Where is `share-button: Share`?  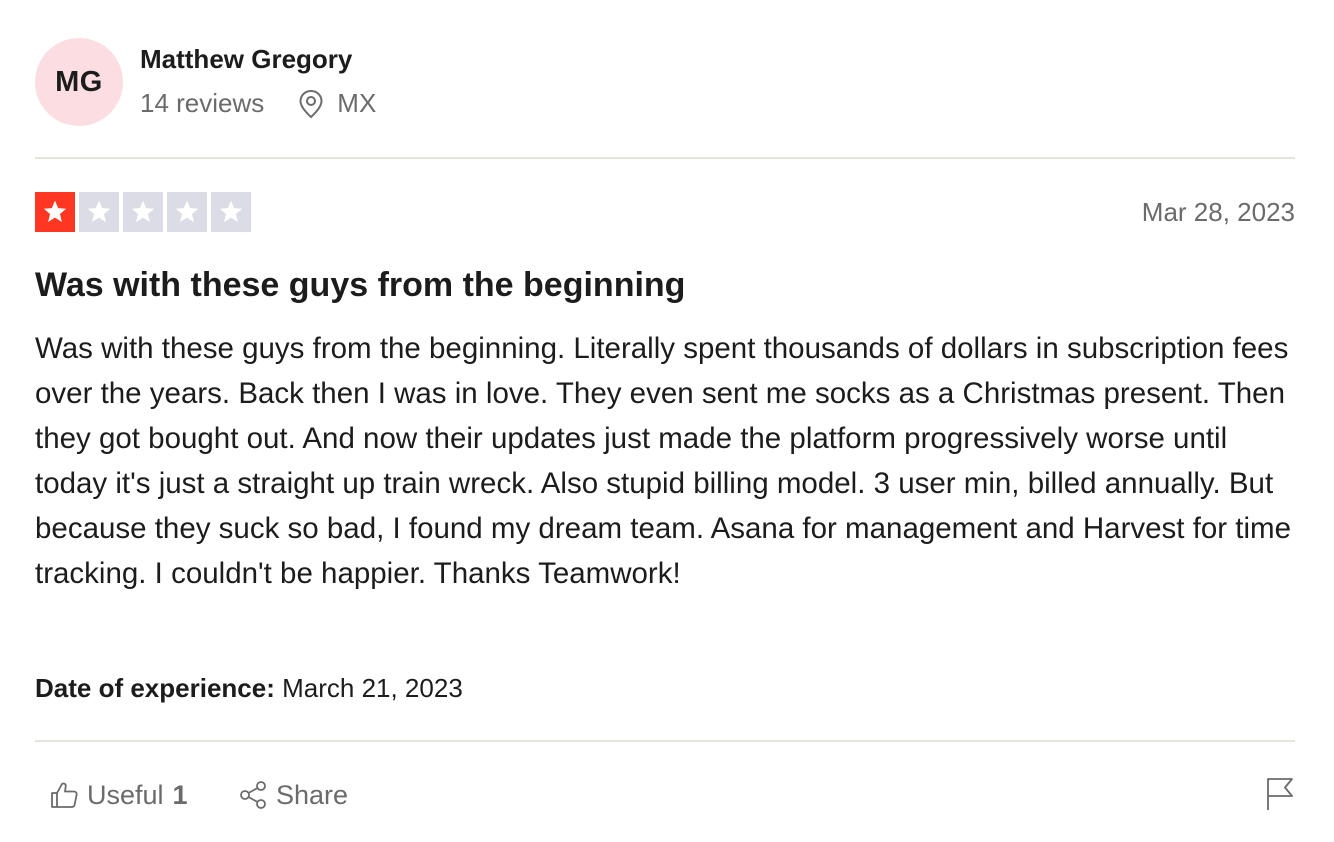 share-button: Share is located at coordinates (293, 795).